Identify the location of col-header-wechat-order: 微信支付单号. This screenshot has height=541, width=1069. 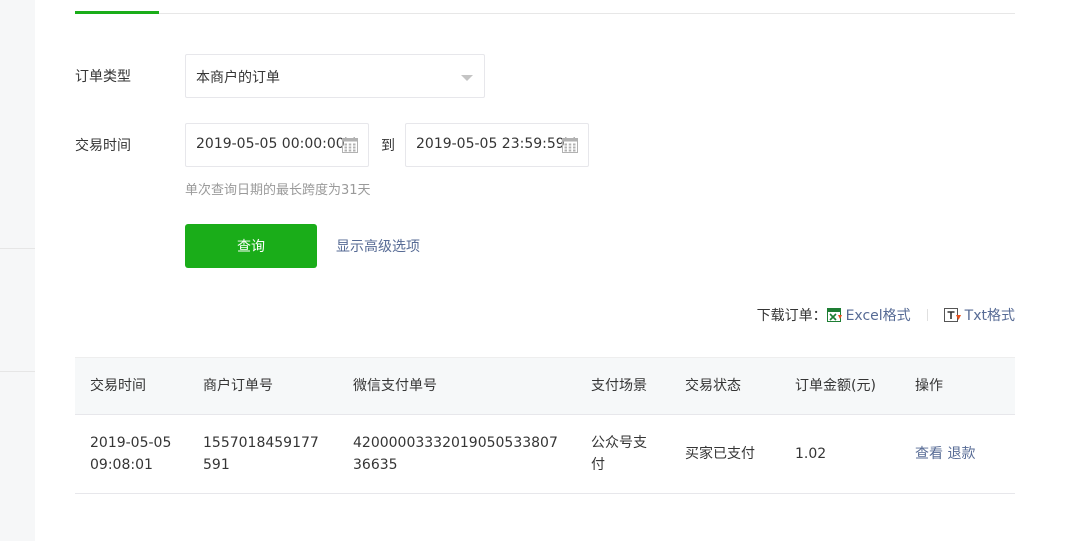
(395, 386).